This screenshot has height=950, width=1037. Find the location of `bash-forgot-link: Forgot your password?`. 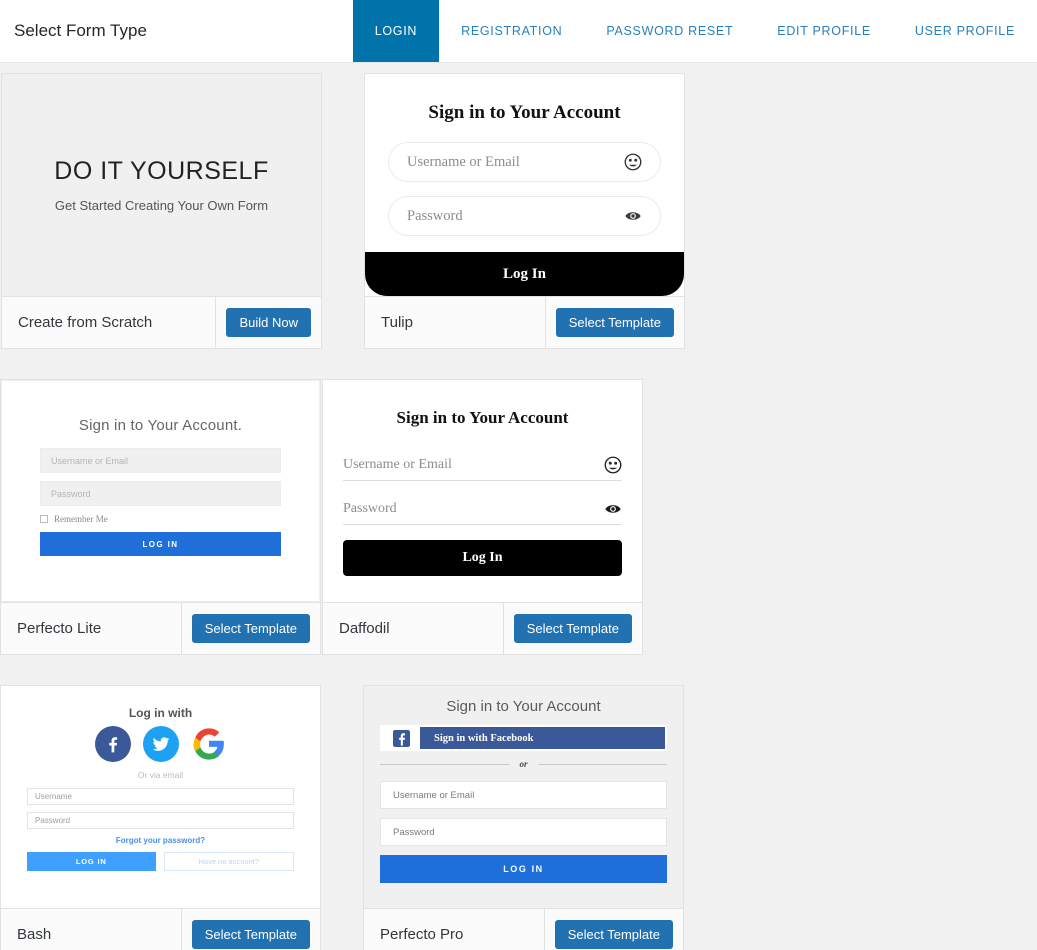

bash-forgot-link: Forgot your password? is located at coordinates (160, 840).